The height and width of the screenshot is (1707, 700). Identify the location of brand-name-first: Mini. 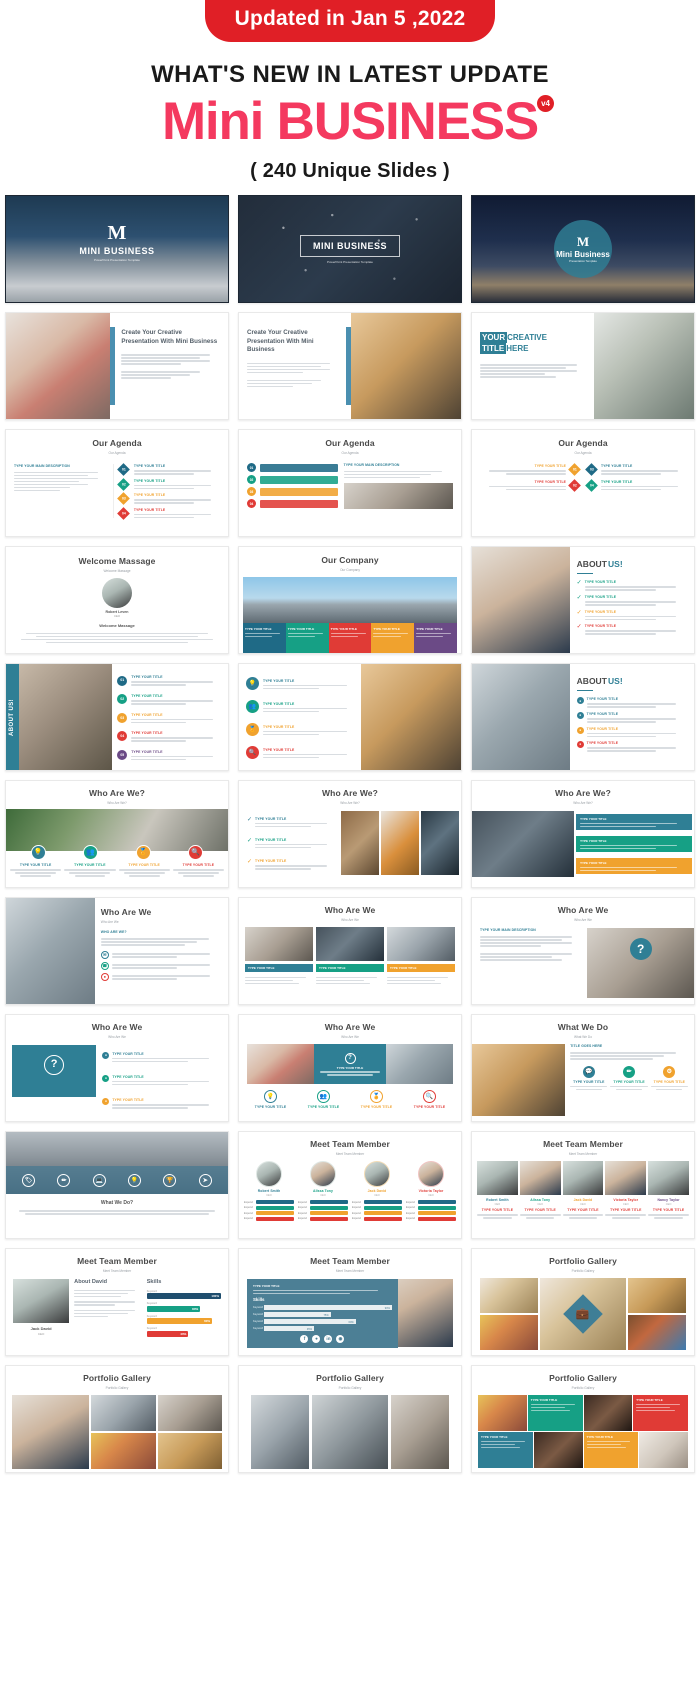
(219, 122).